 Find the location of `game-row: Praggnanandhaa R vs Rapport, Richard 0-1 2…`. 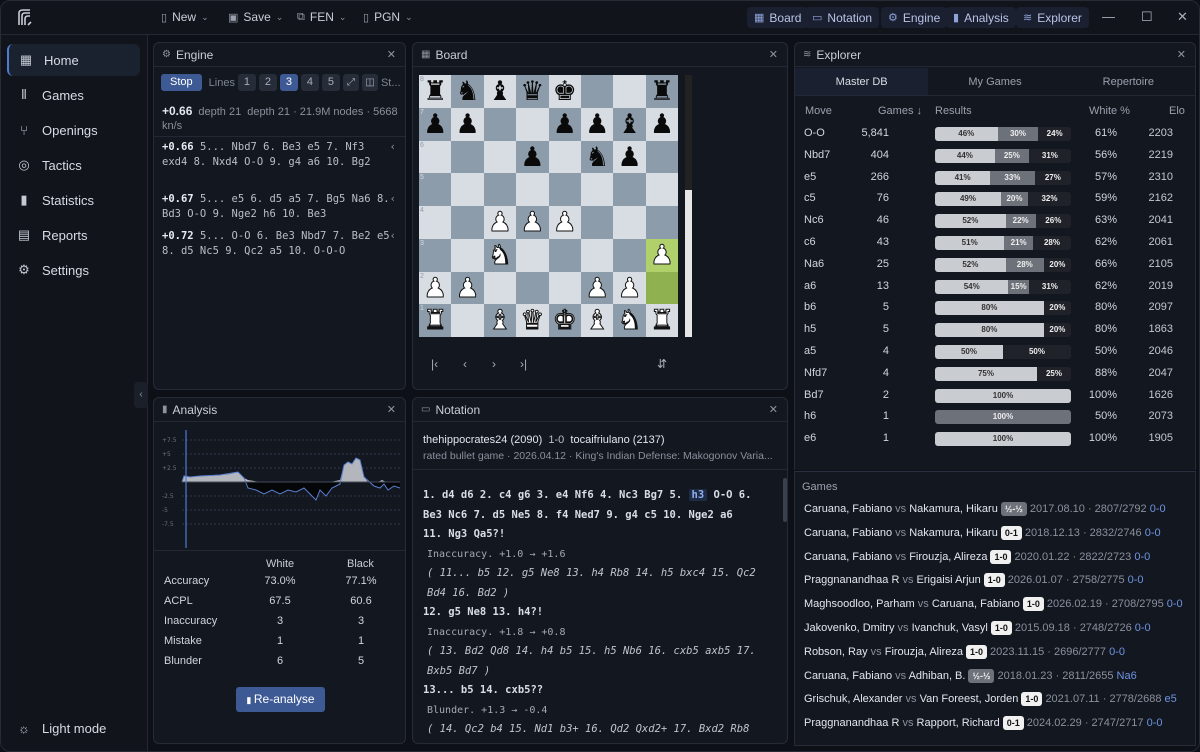

game-row: Praggnanandhaa R vs Rapport, Richard 0-1 2… is located at coordinates (999, 726).